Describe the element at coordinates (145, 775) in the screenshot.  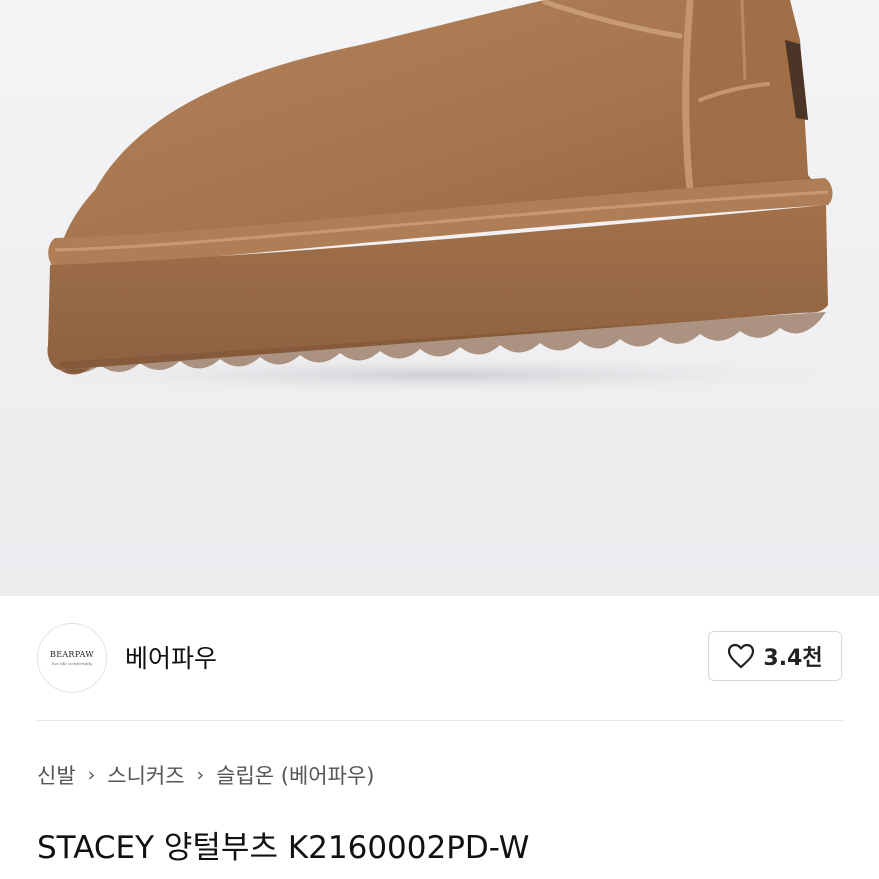
I see `breadcrumb-item-sneakers: 스니커즈` at that location.